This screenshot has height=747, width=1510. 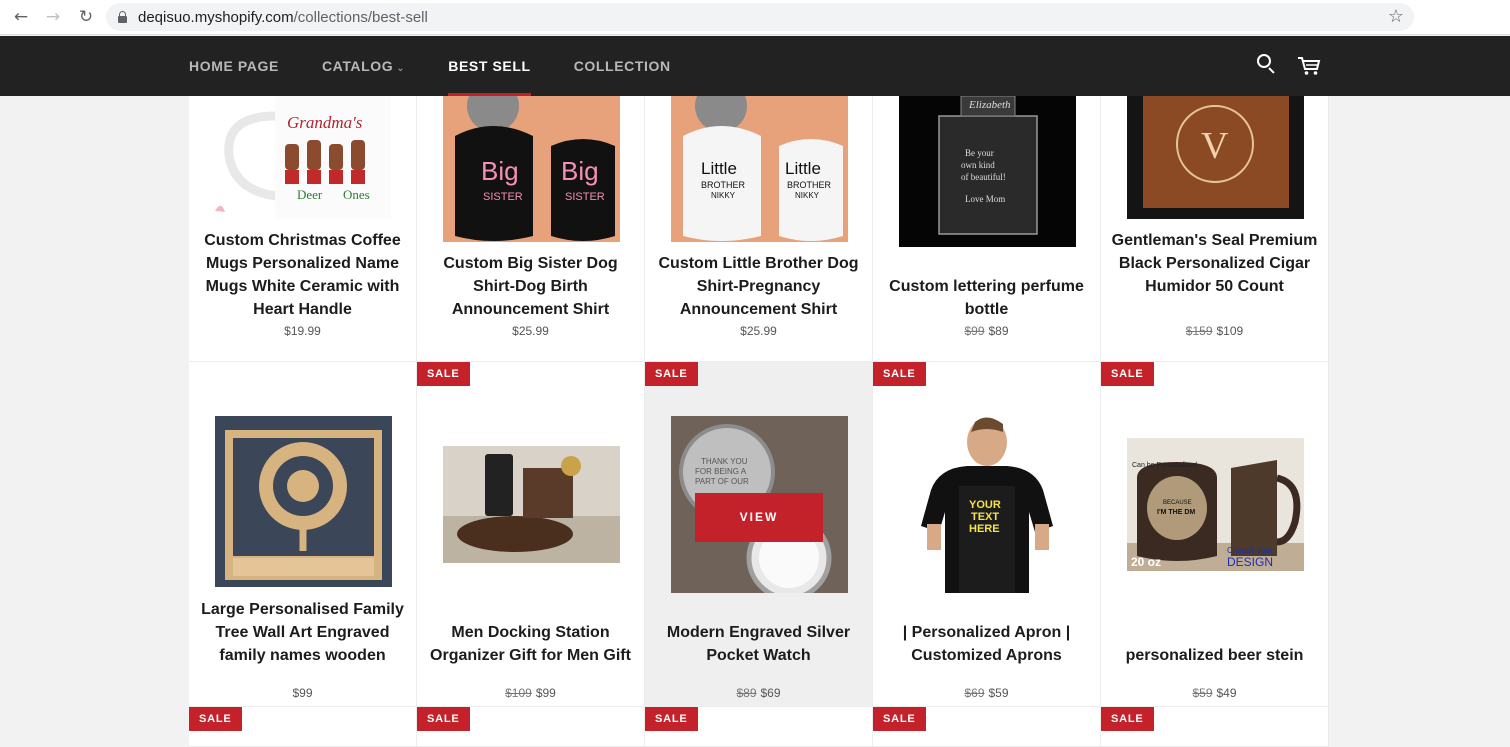 I want to click on old-price: $99, so click(x=974, y=331).